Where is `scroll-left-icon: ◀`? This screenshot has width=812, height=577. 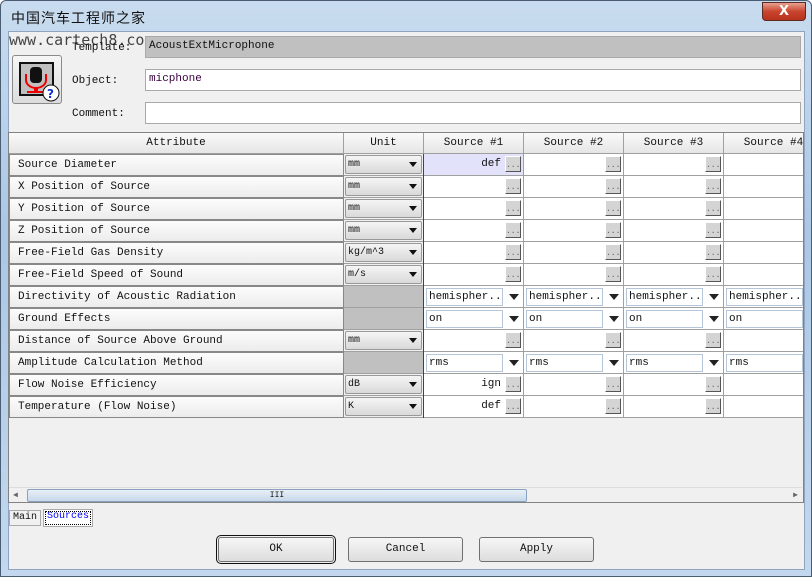
scroll-left-icon: ◀ is located at coordinates (15, 495).